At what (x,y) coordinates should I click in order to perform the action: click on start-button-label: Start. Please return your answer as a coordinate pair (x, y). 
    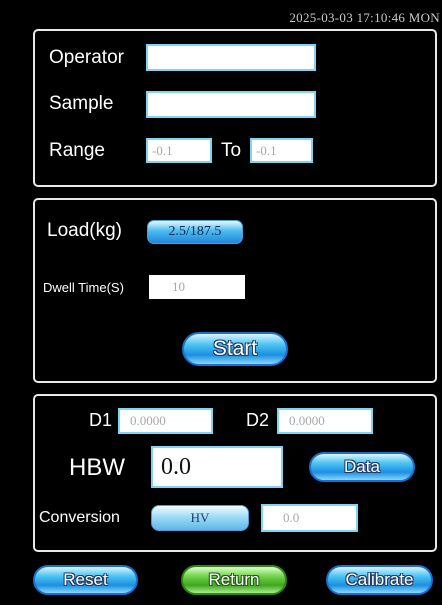
    Looking at the image, I should click on (235, 348).